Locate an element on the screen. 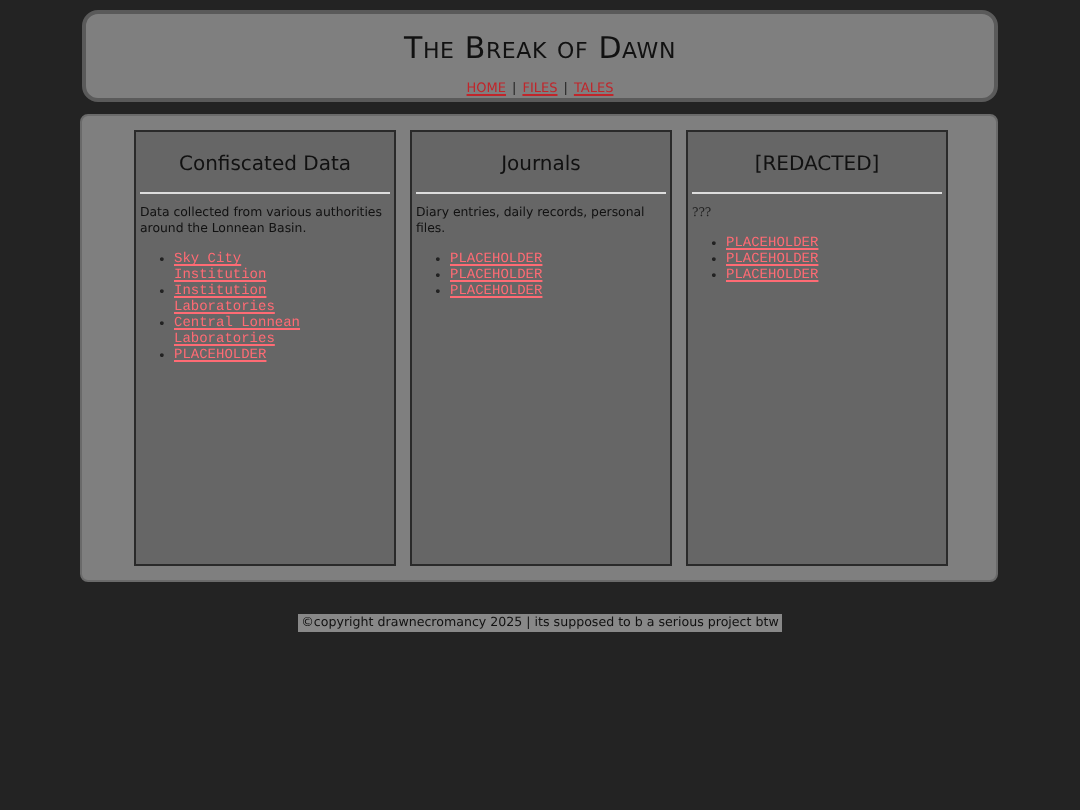  site-title: The Break of Dawn is located at coordinates (540, 48).